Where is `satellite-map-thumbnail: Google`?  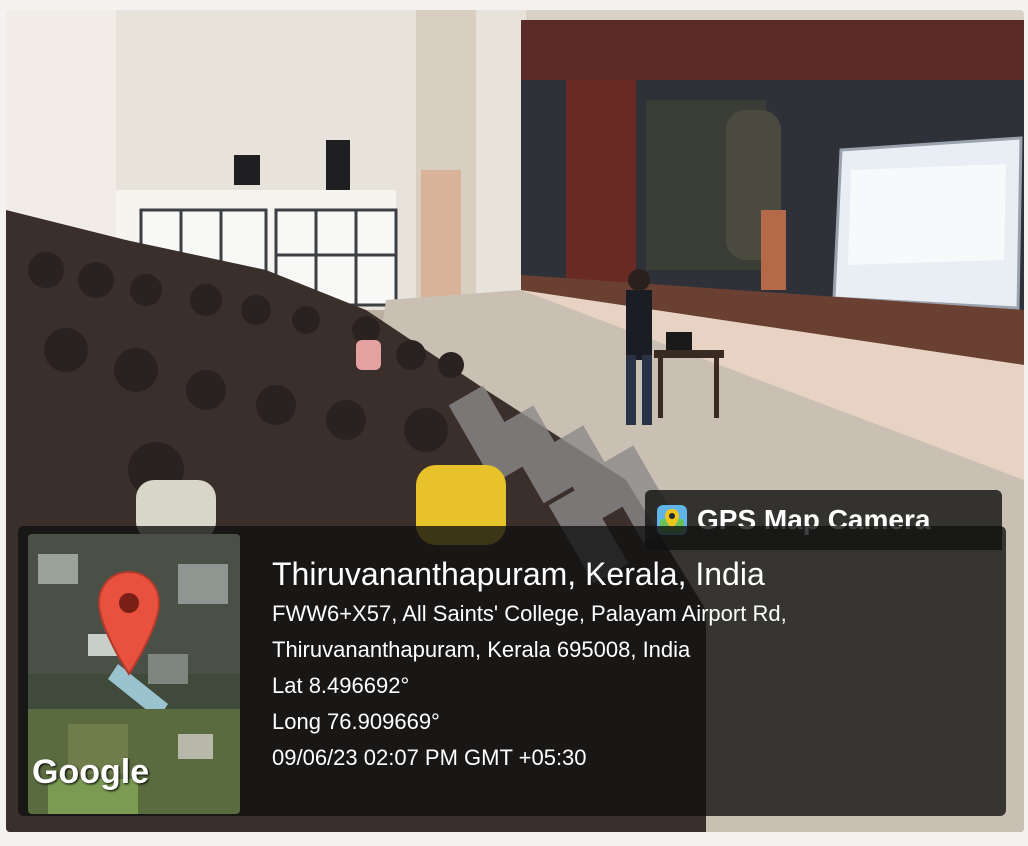 satellite-map-thumbnail: Google is located at coordinates (134, 674).